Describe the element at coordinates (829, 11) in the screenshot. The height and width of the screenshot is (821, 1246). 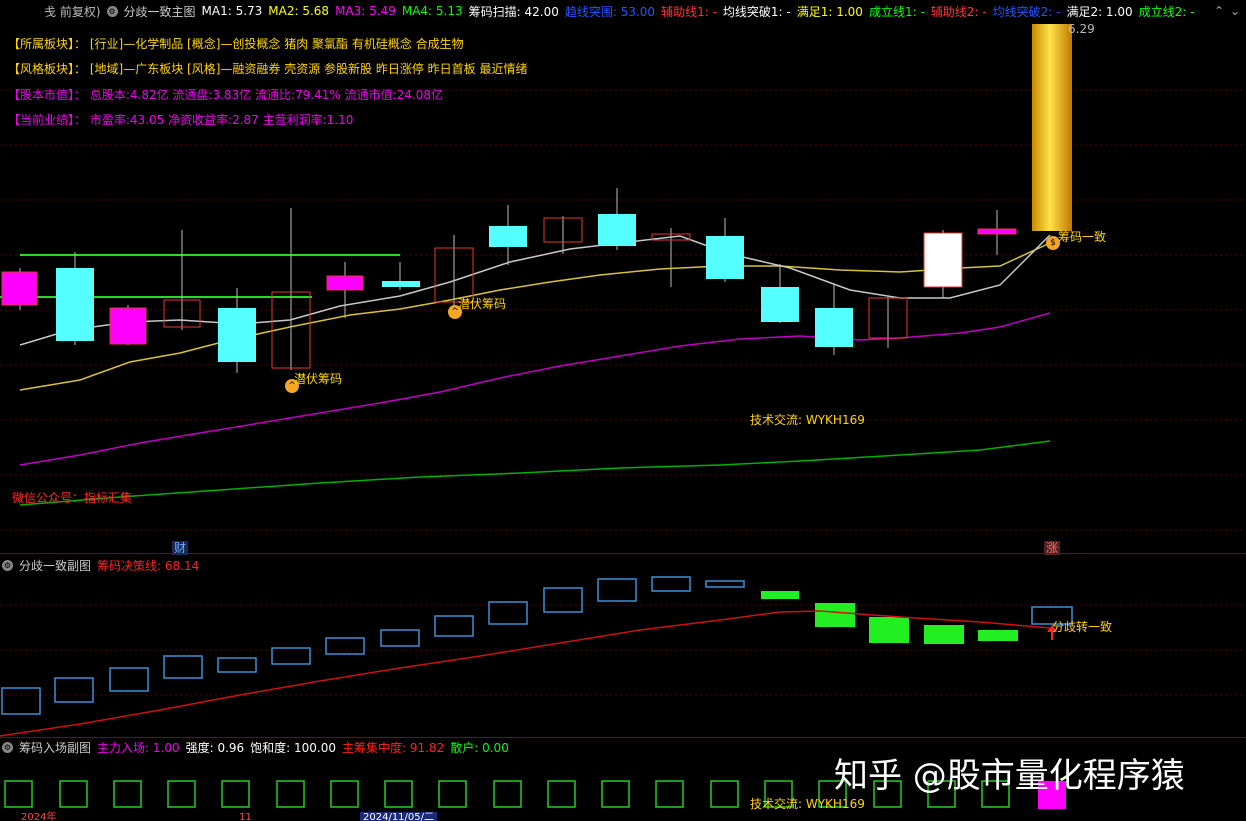
I see `satisfy-1: 满足1: 1.00` at that location.